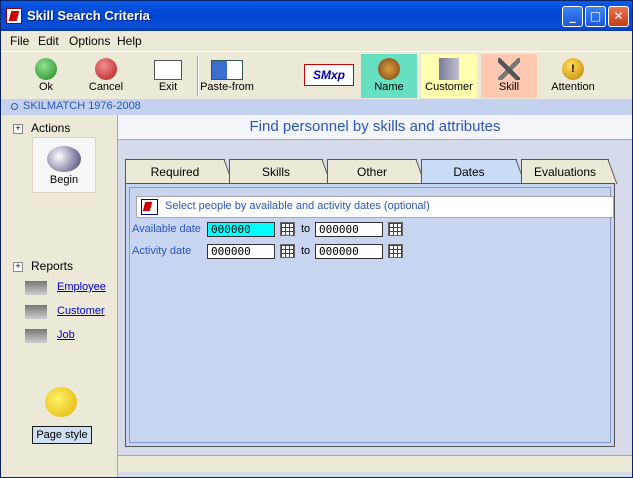  Describe the element at coordinates (227, 70) in the screenshot. I see `paste-icon` at that location.